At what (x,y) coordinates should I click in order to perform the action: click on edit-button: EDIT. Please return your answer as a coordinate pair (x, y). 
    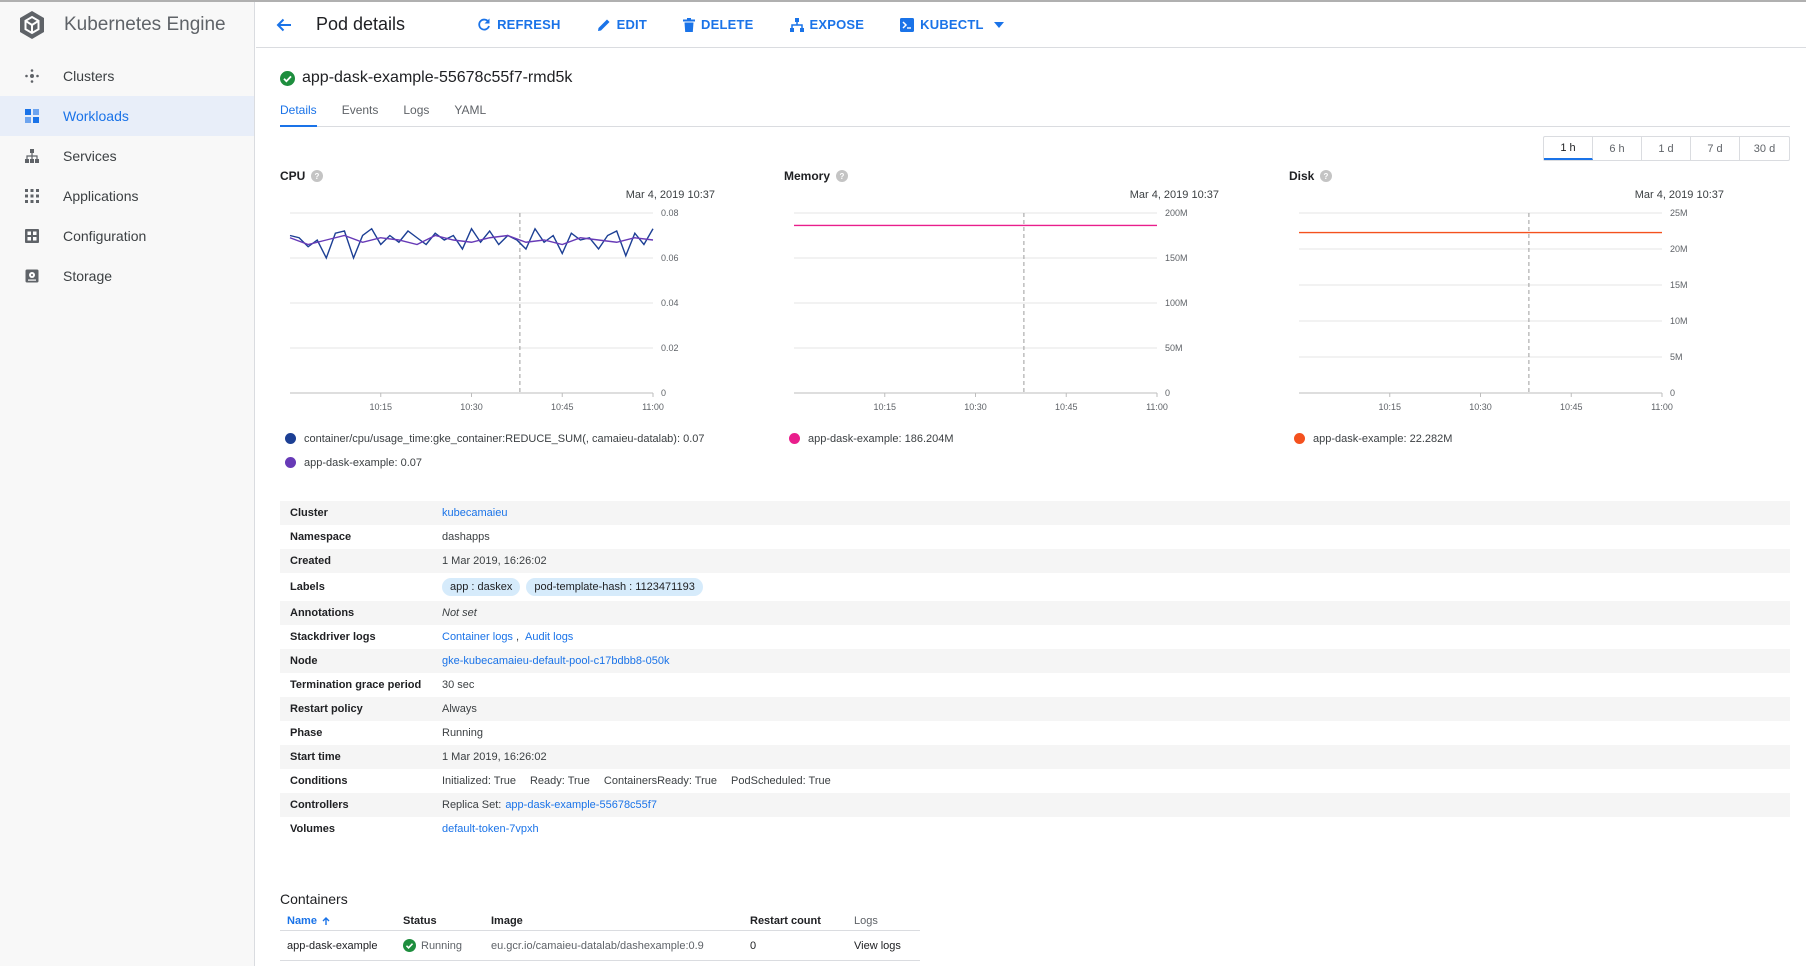
    Looking at the image, I should click on (622, 24).